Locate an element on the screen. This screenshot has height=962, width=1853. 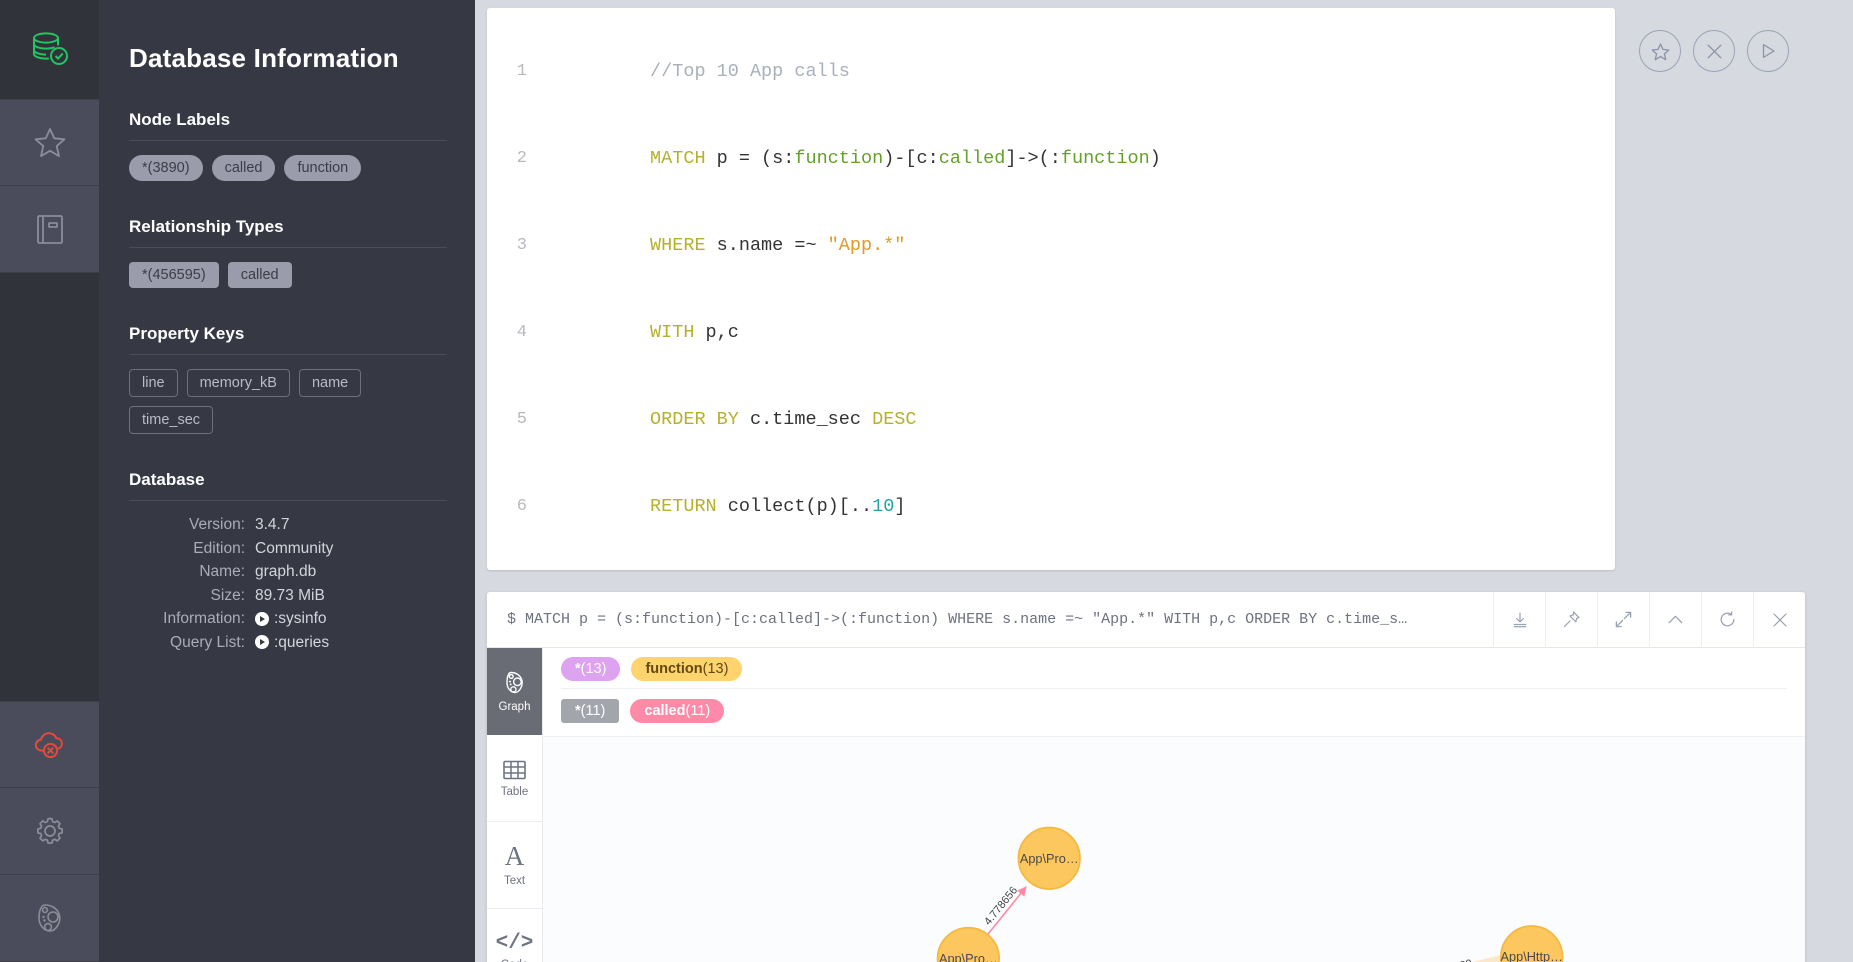
line-number: 1 is located at coordinates (521, 71).